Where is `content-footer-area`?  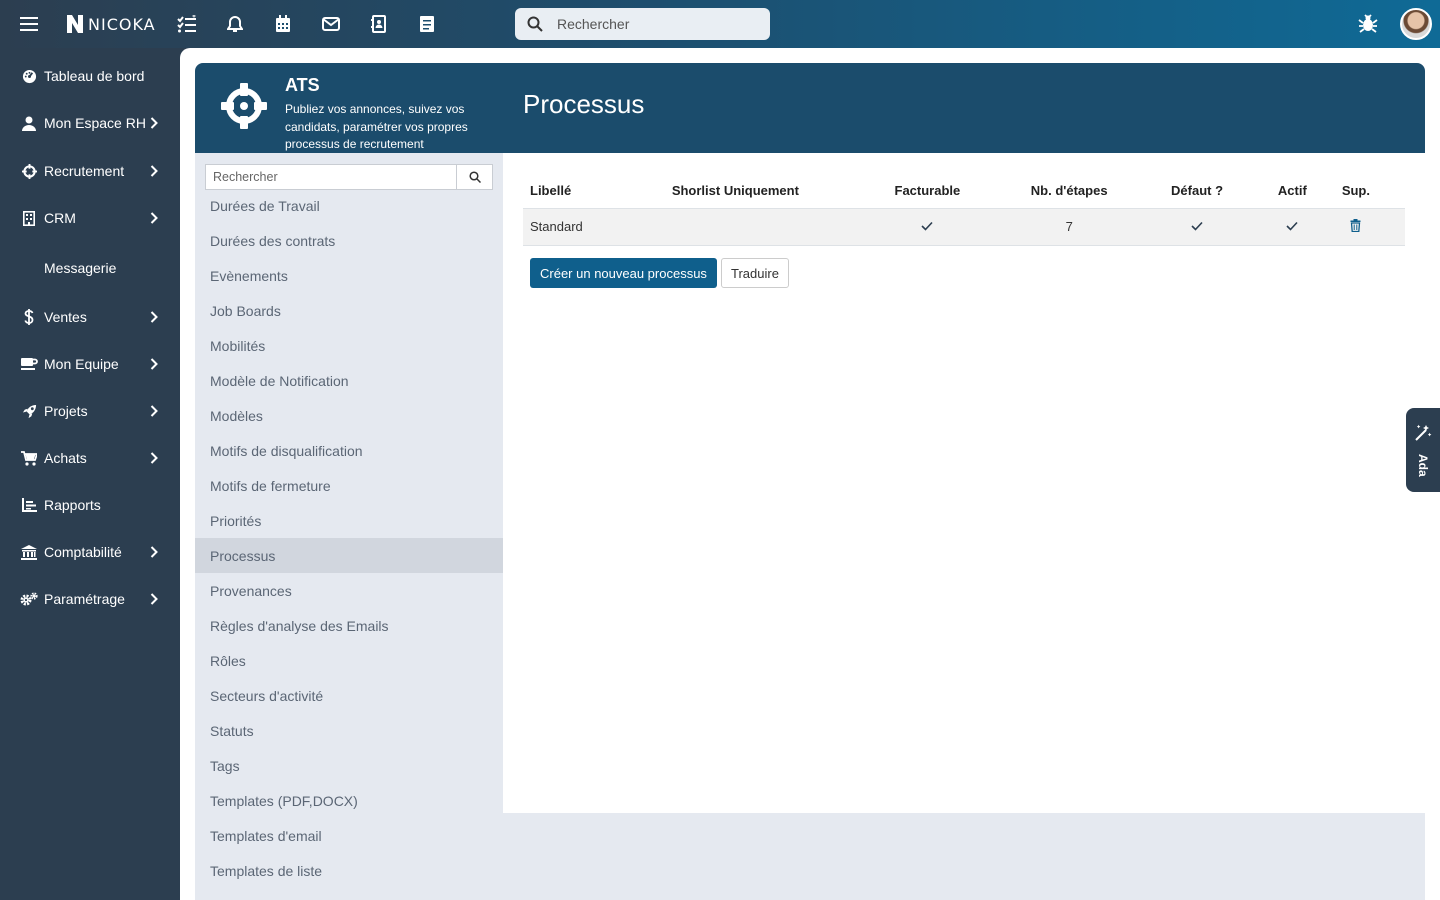 content-footer-area is located at coordinates (964, 856).